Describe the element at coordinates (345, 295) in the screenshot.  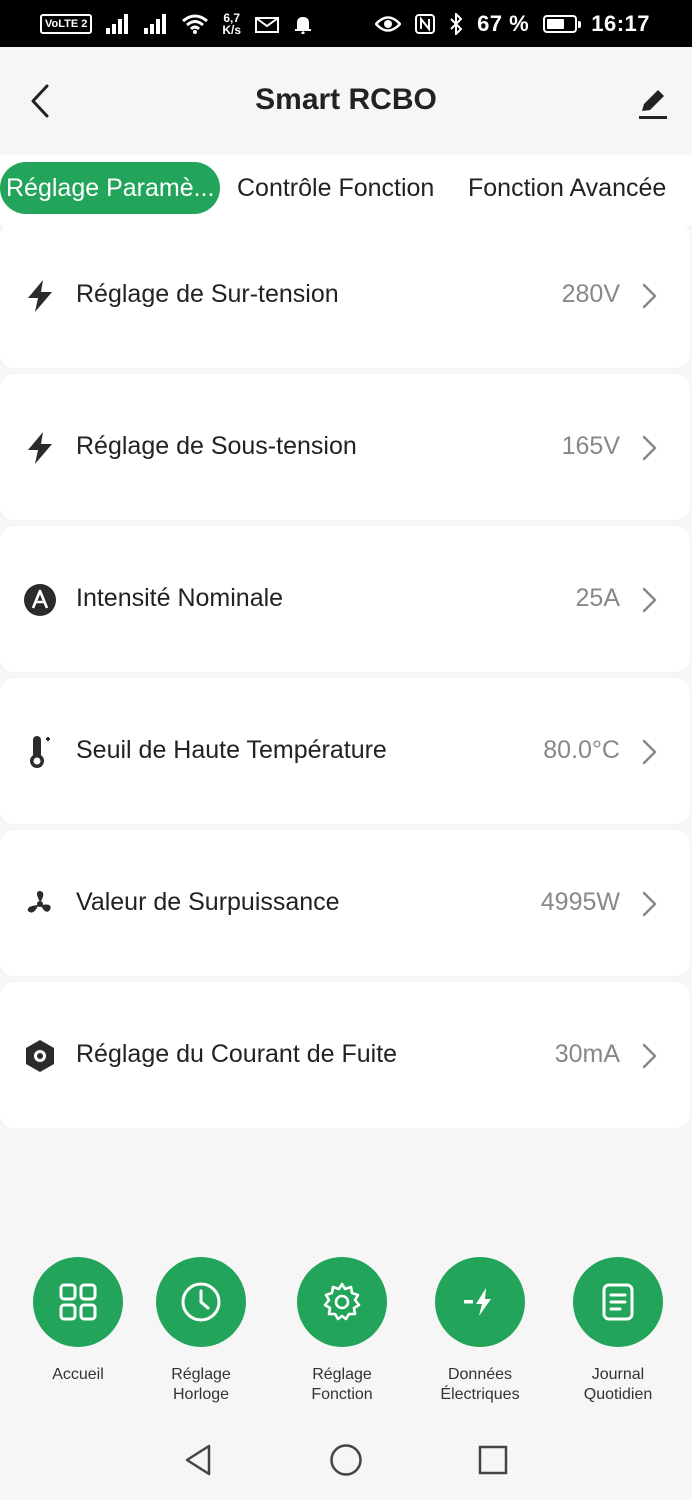
I see `setting-row-surtension: Réglage de Sur-tension 280V` at that location.